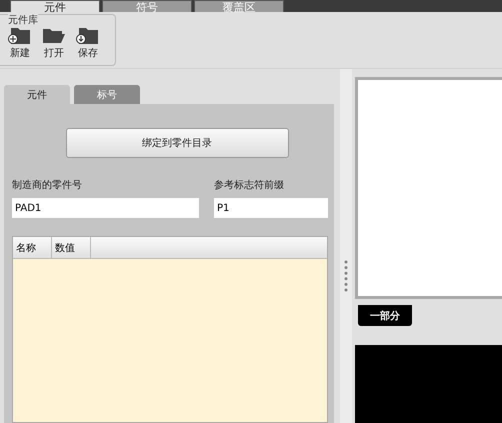  Describe the element at coordinates (249, 185) in the screenshot. I see `field-label: 参考标志符前缀` at that location.